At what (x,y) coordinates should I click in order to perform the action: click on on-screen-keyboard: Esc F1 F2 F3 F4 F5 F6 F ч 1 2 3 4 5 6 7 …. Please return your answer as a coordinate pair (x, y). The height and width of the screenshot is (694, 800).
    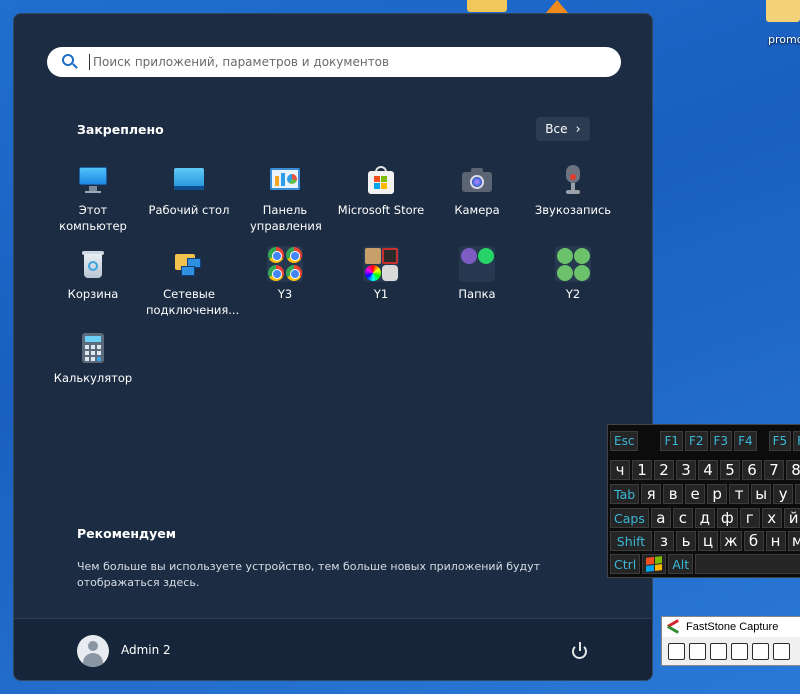
    Looking at the image, I should click on (703, 501).